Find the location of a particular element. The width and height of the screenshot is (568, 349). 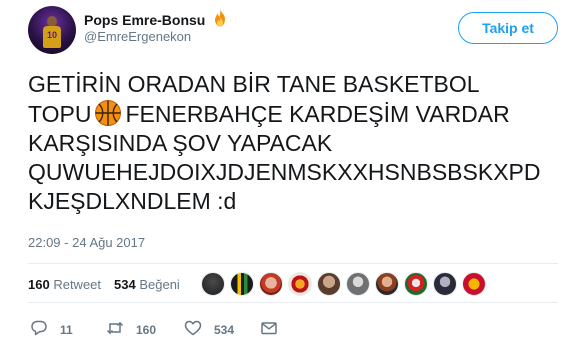

direct-message-button is located at coordinates (269, 330).